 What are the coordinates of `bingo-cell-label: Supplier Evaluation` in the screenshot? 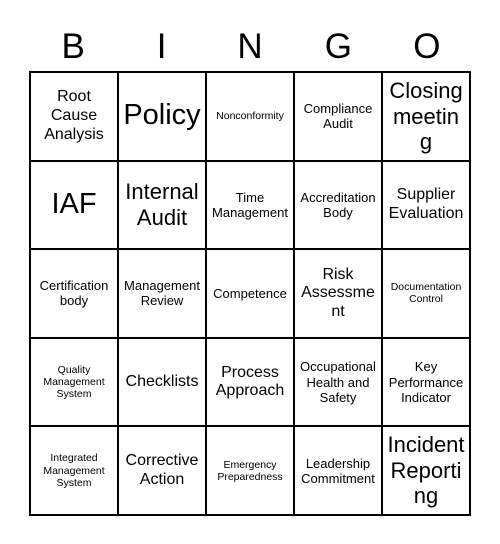 It's located at (426, 204).